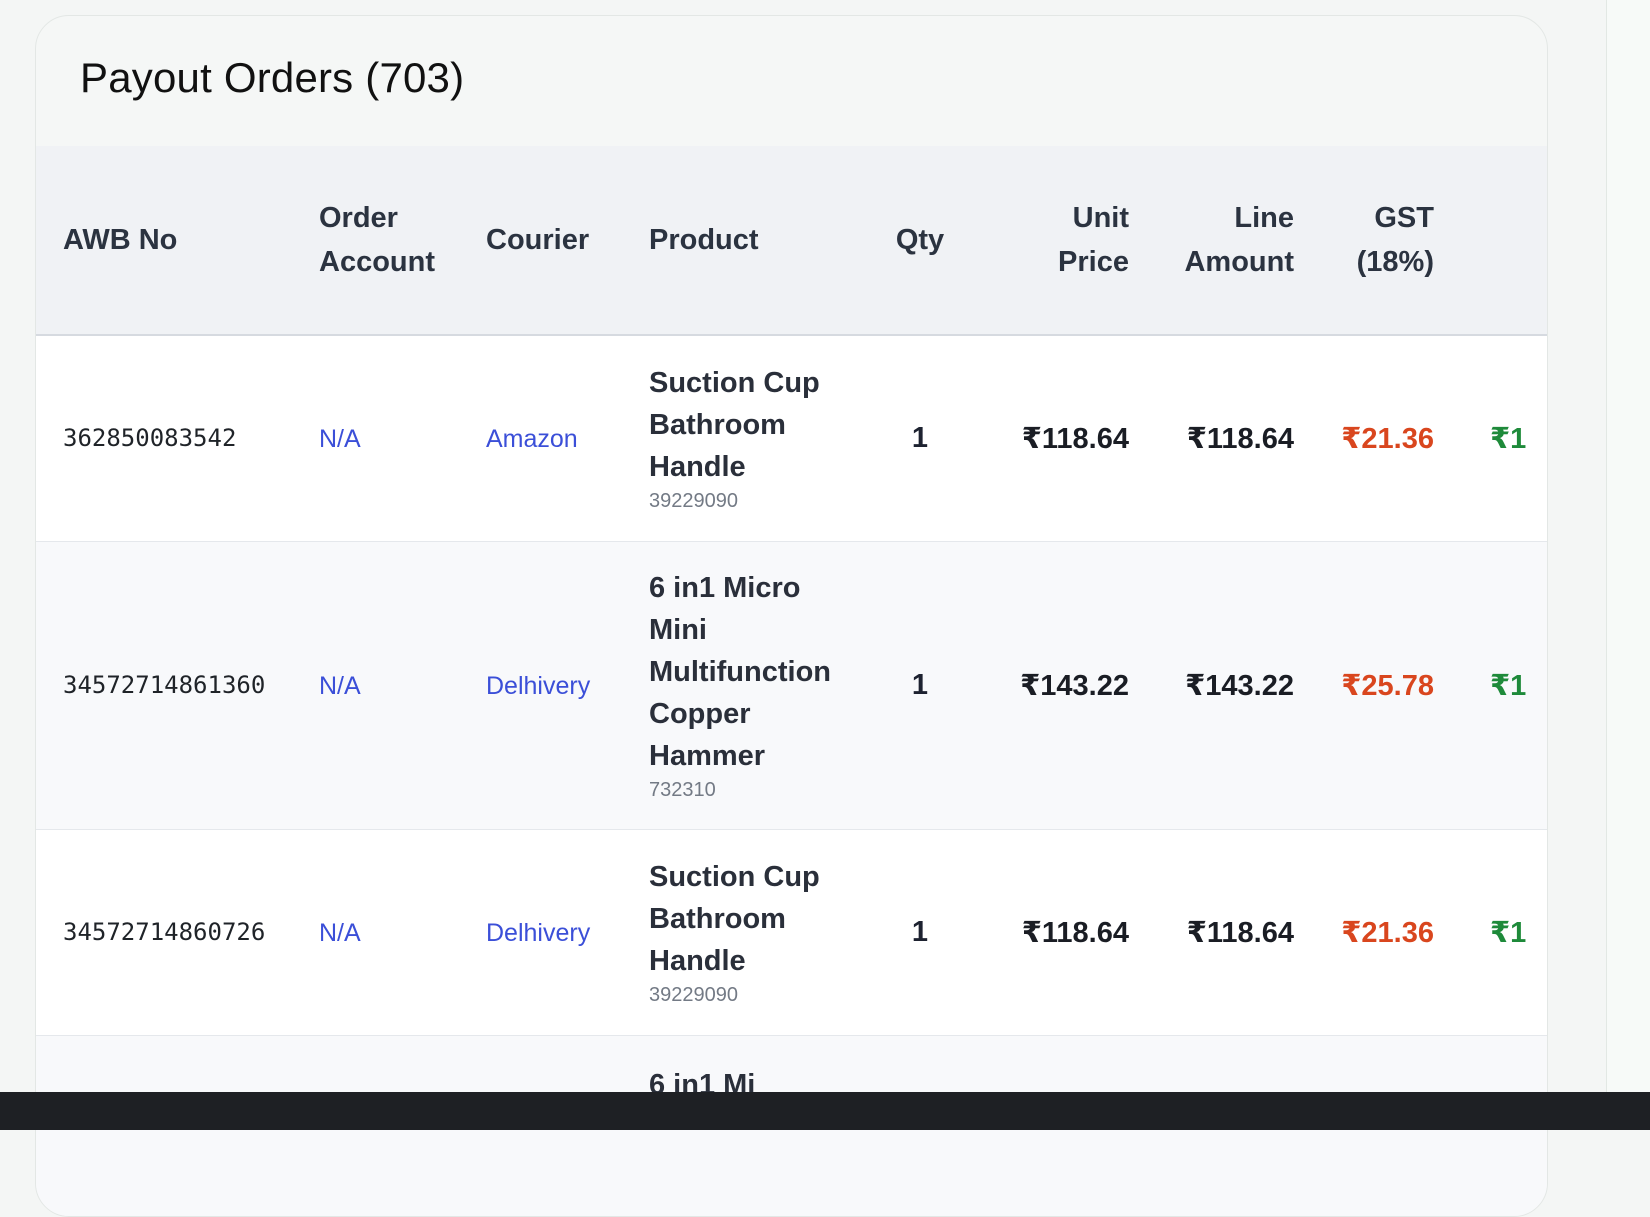  What do you see at coordinates (177, 241) in the screenshot?
I see `header-awb-no: AWB No` at bounding box center [177, 241].